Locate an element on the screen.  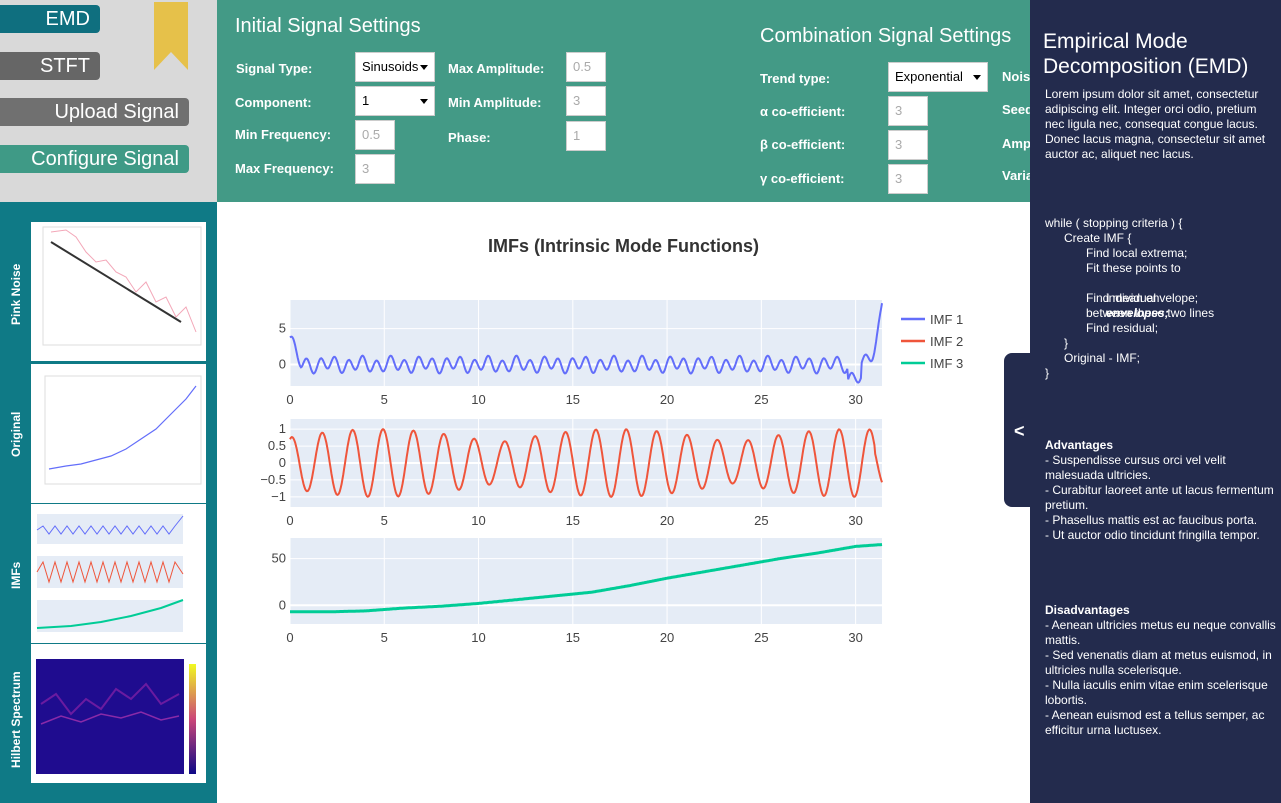
thumbnail-imfs is located at coordinates (118, 573).